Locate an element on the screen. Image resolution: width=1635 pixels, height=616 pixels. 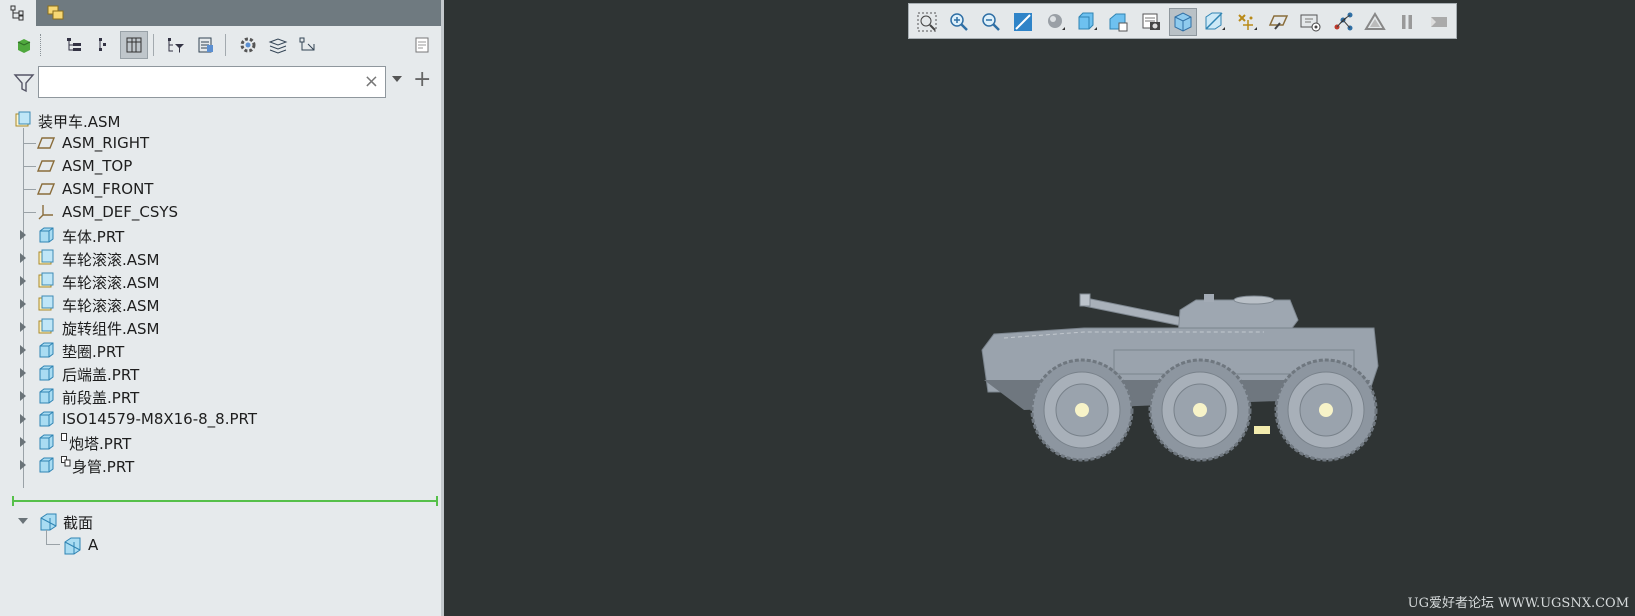
tree-item-label: 车轮滚滚.ASM is located at coordinates (111, 260).